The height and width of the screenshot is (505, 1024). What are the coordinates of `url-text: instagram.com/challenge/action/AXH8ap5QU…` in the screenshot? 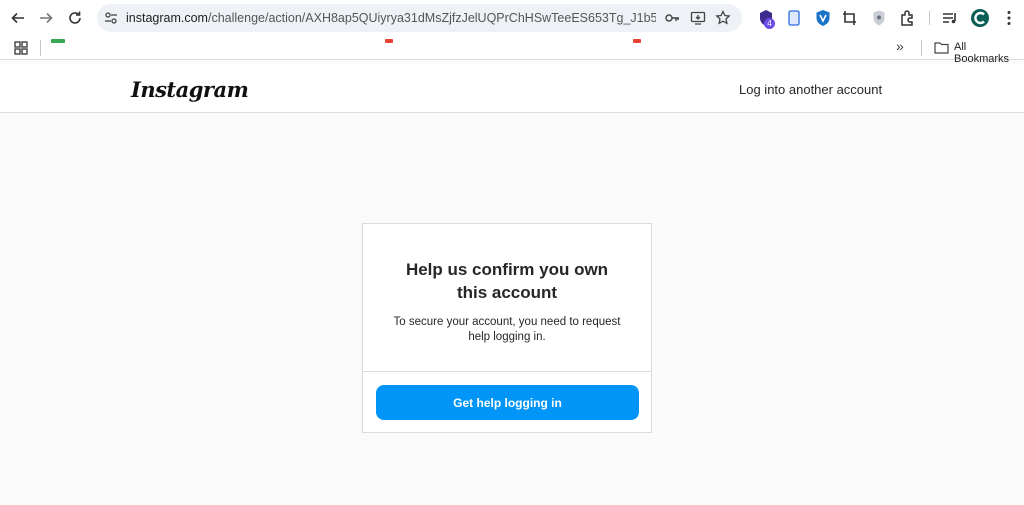 It's located at (391, 18).